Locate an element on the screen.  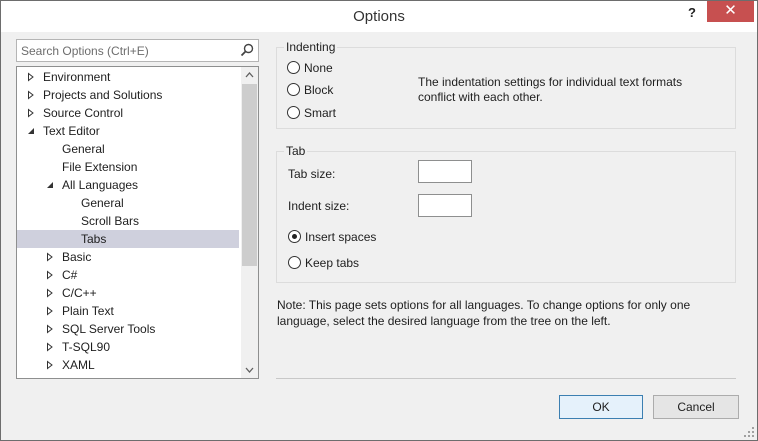
tree-item: XML is located at coordinates (128, 376).